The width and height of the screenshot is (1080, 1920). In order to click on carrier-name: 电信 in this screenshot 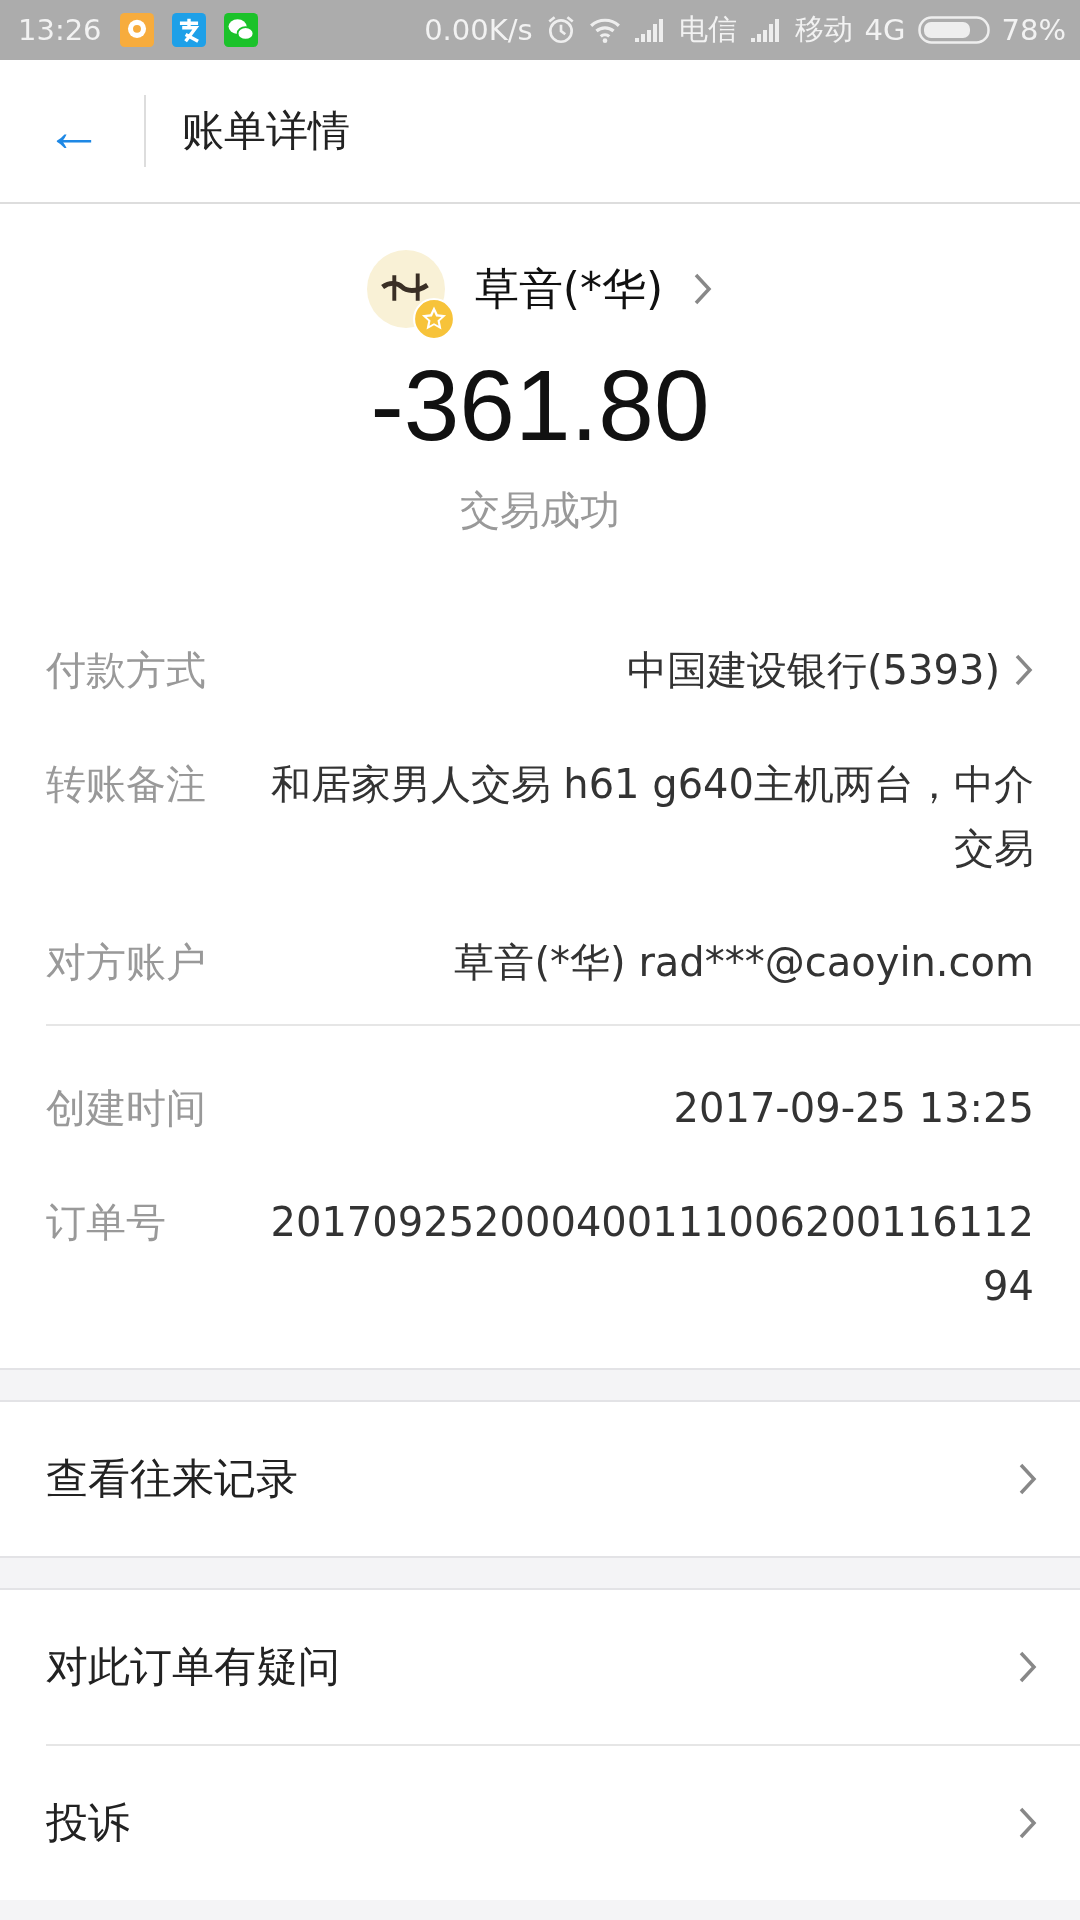, I will do `click(707, 29)`.